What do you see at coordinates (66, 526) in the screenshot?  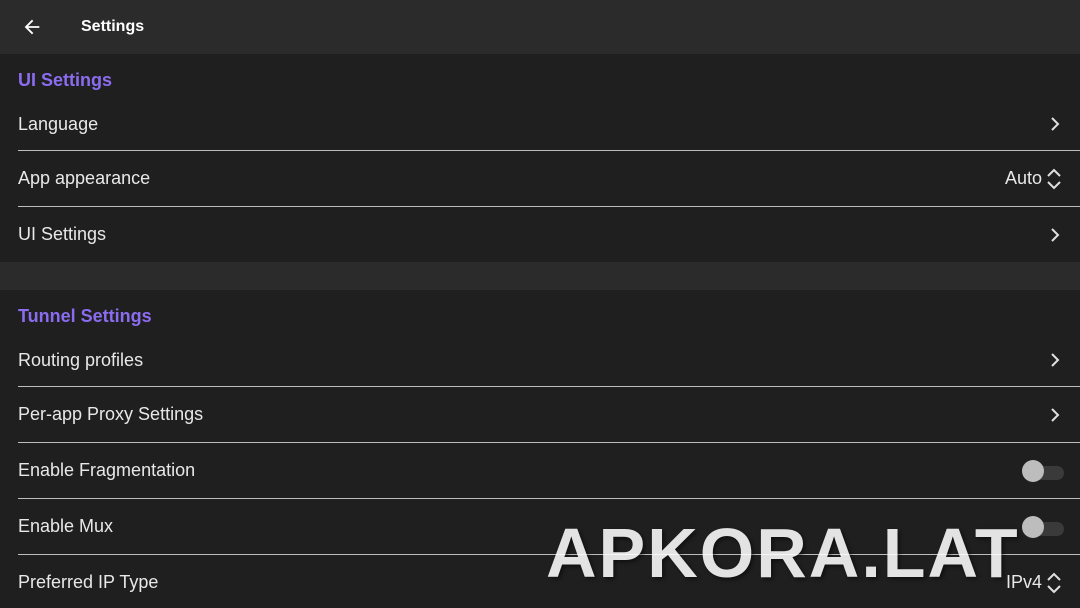 I see `setting-label: Enable Mux` at bounding box center [66, 526].